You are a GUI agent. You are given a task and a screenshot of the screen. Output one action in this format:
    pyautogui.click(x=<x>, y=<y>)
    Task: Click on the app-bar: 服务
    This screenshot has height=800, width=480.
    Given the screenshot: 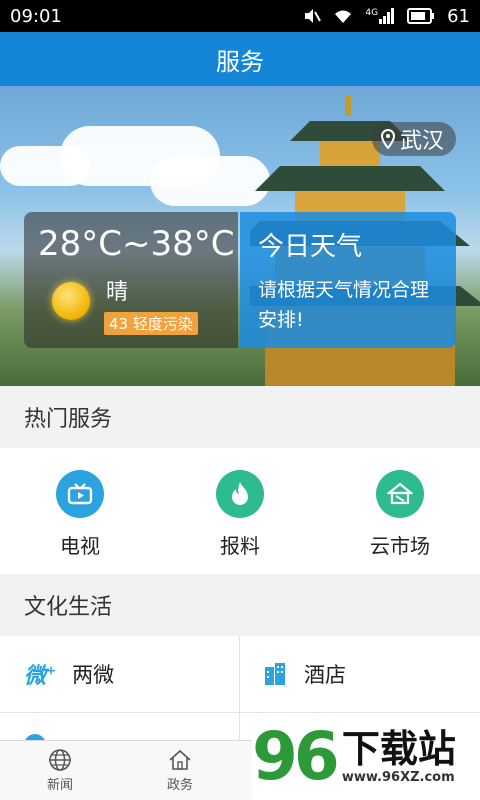 What is the action you would take?
    pyautogui.click(x=240, y=59)
    